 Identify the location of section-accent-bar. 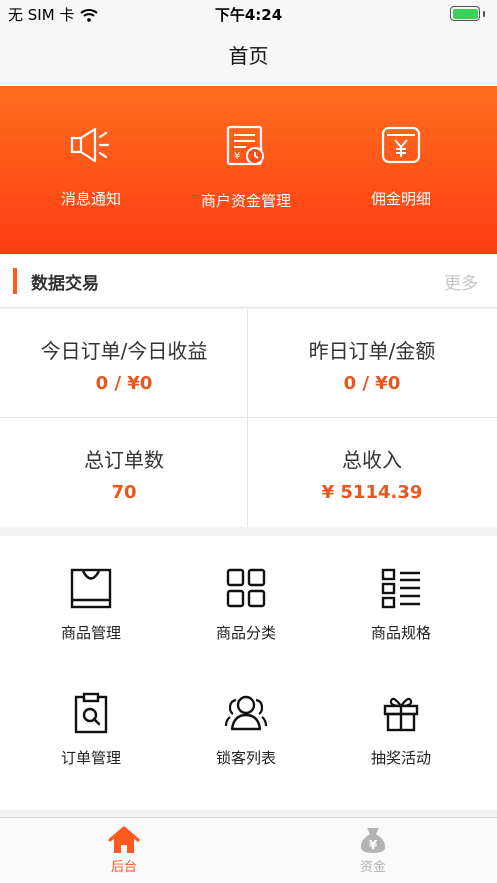
(15, 281).